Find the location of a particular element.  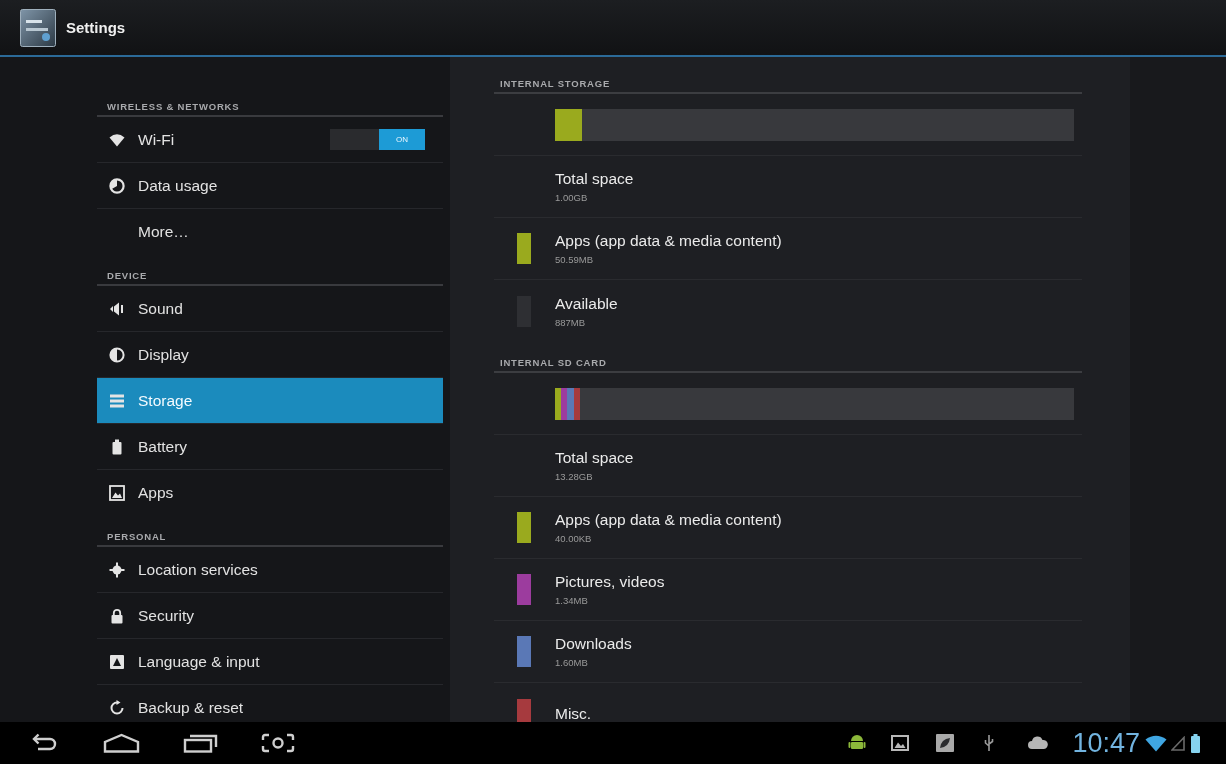

category-header: WIRELESS & NETWORKS is located at coordinates (173, 106).